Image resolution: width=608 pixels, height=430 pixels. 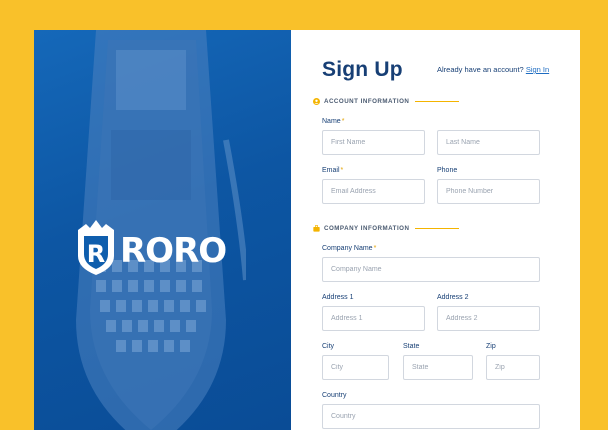 I want to click on country-input, so click(x=431, y=416).